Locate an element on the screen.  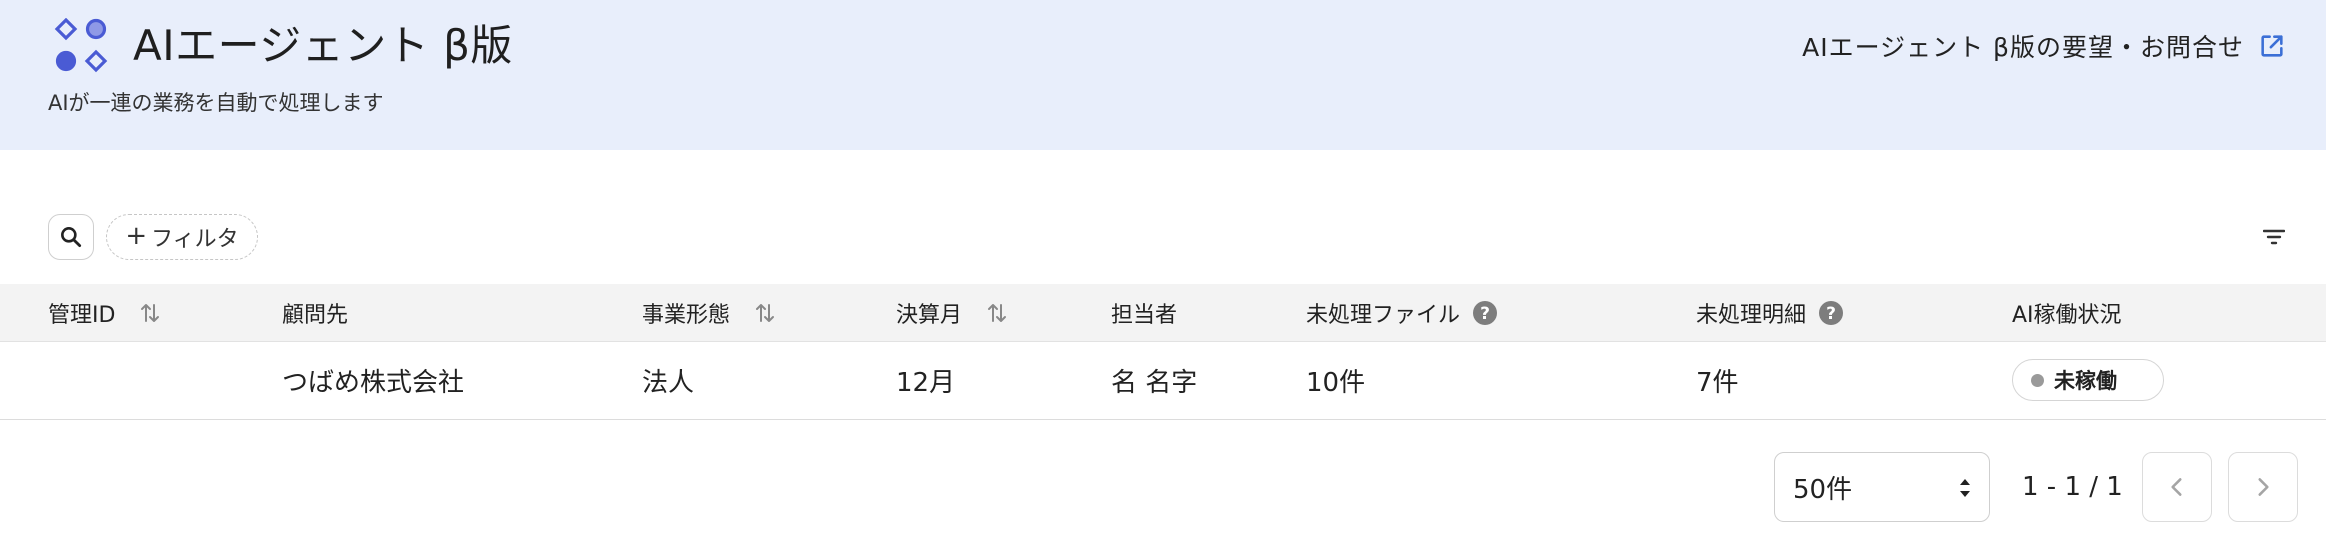
page-size-value: 50件 is located at coordinates (1823, 489).